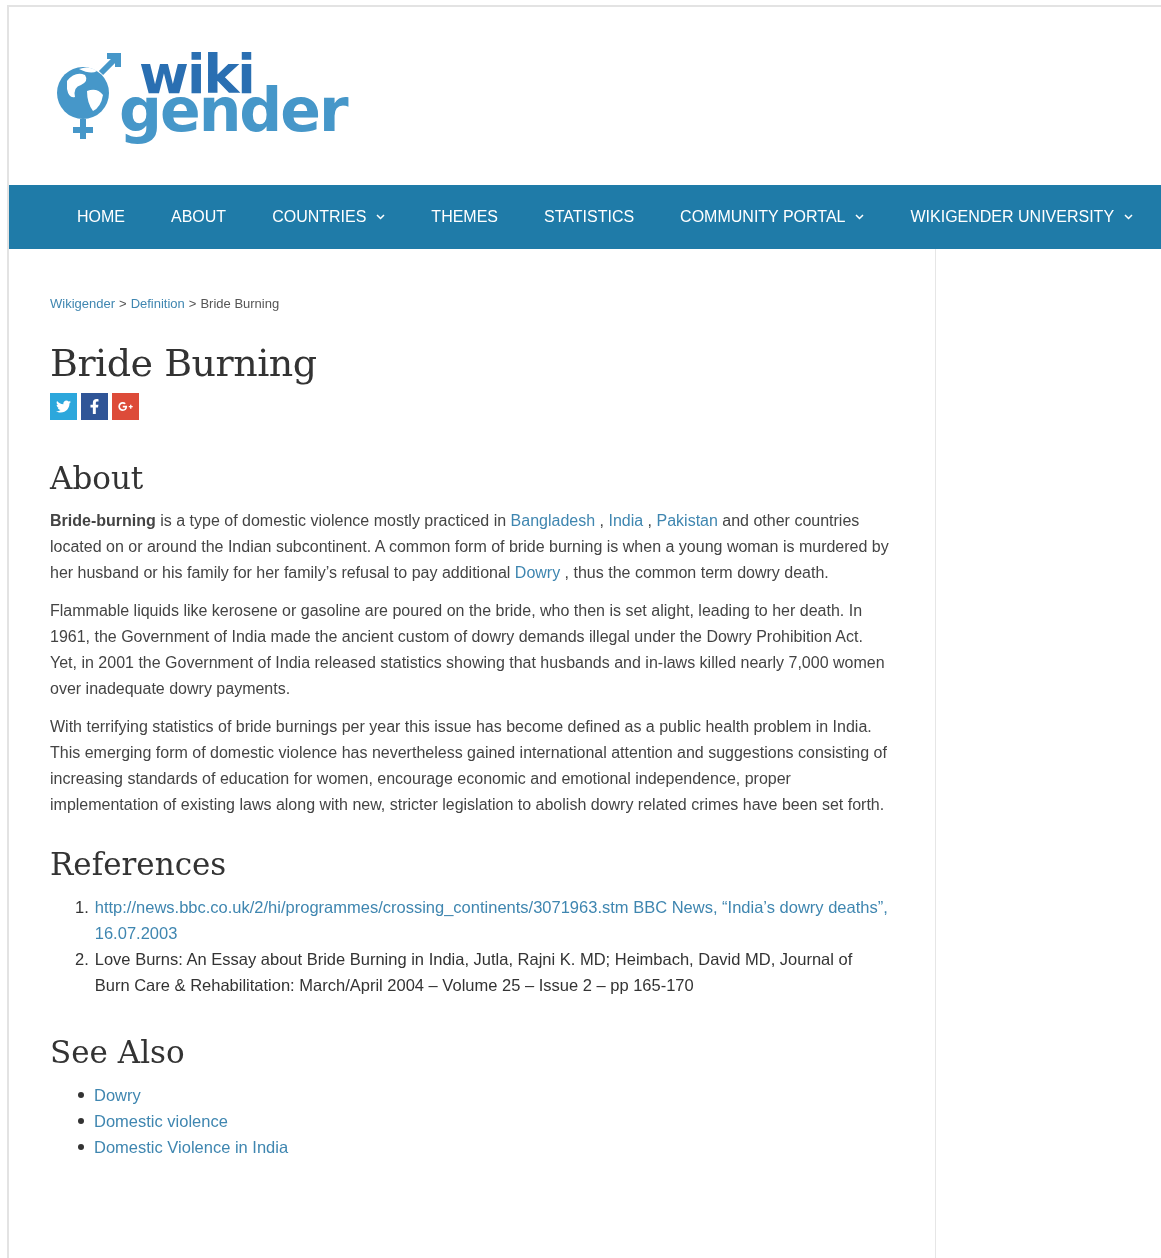 The width and height of the screenshot is (1161, 1258). What do you see at coordinates (82, 959) in the screenshot?
I see `list-number: 2.` at bounding box center [82, 959].